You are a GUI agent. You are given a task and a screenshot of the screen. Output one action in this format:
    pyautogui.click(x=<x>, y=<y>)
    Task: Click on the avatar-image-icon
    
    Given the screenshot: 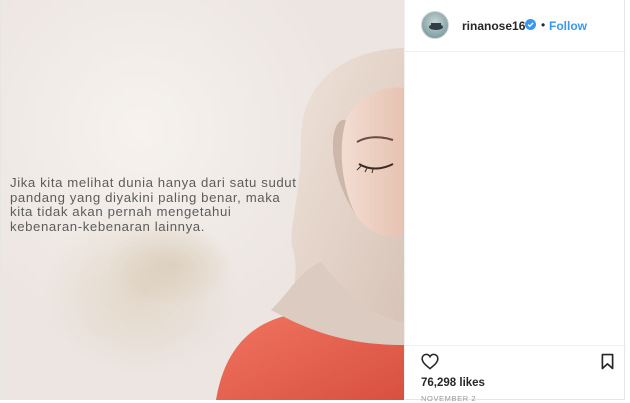 What is the action you would take?
    pyautogui.click(x=436, y=26)
    